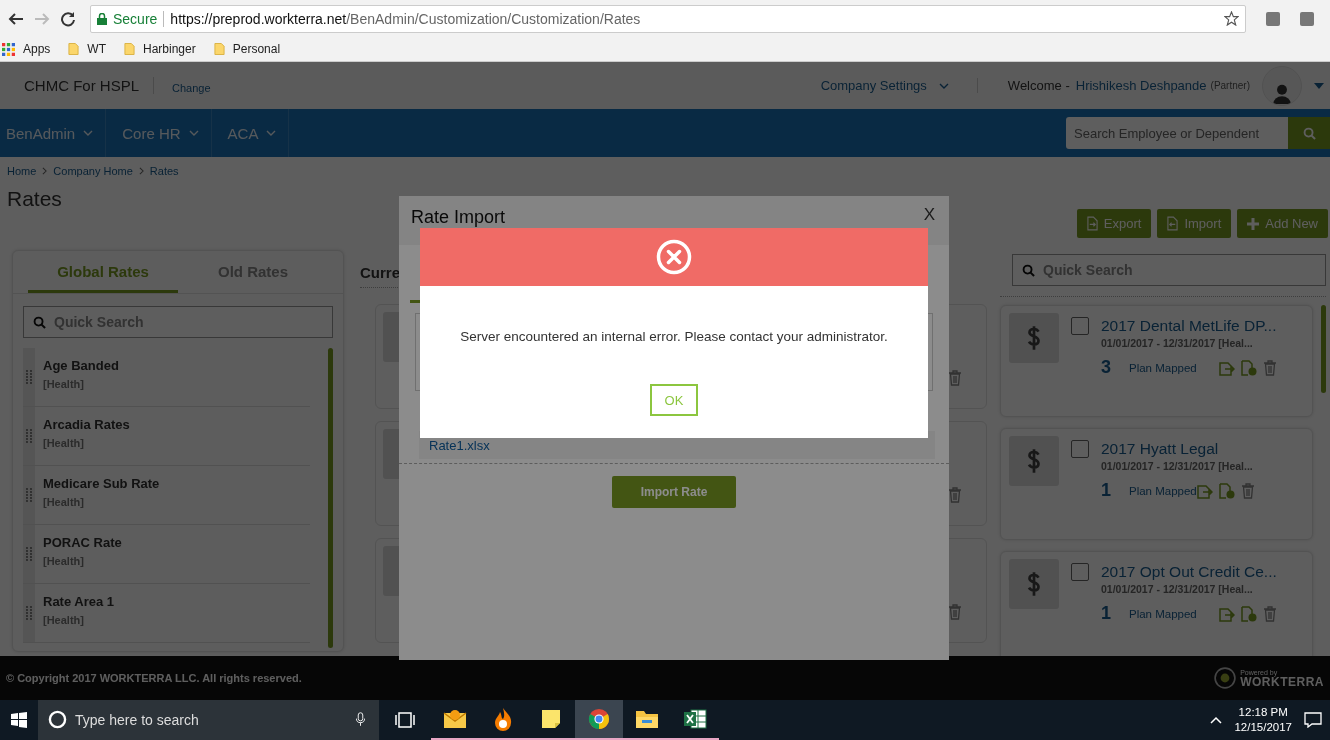 The width and height of the screenshot is (1330, 740). What do you see at coordinates (899, 85) in the screenshot?
I see `company-settings-menu: Company Settings` at bounding box center [899, 85].